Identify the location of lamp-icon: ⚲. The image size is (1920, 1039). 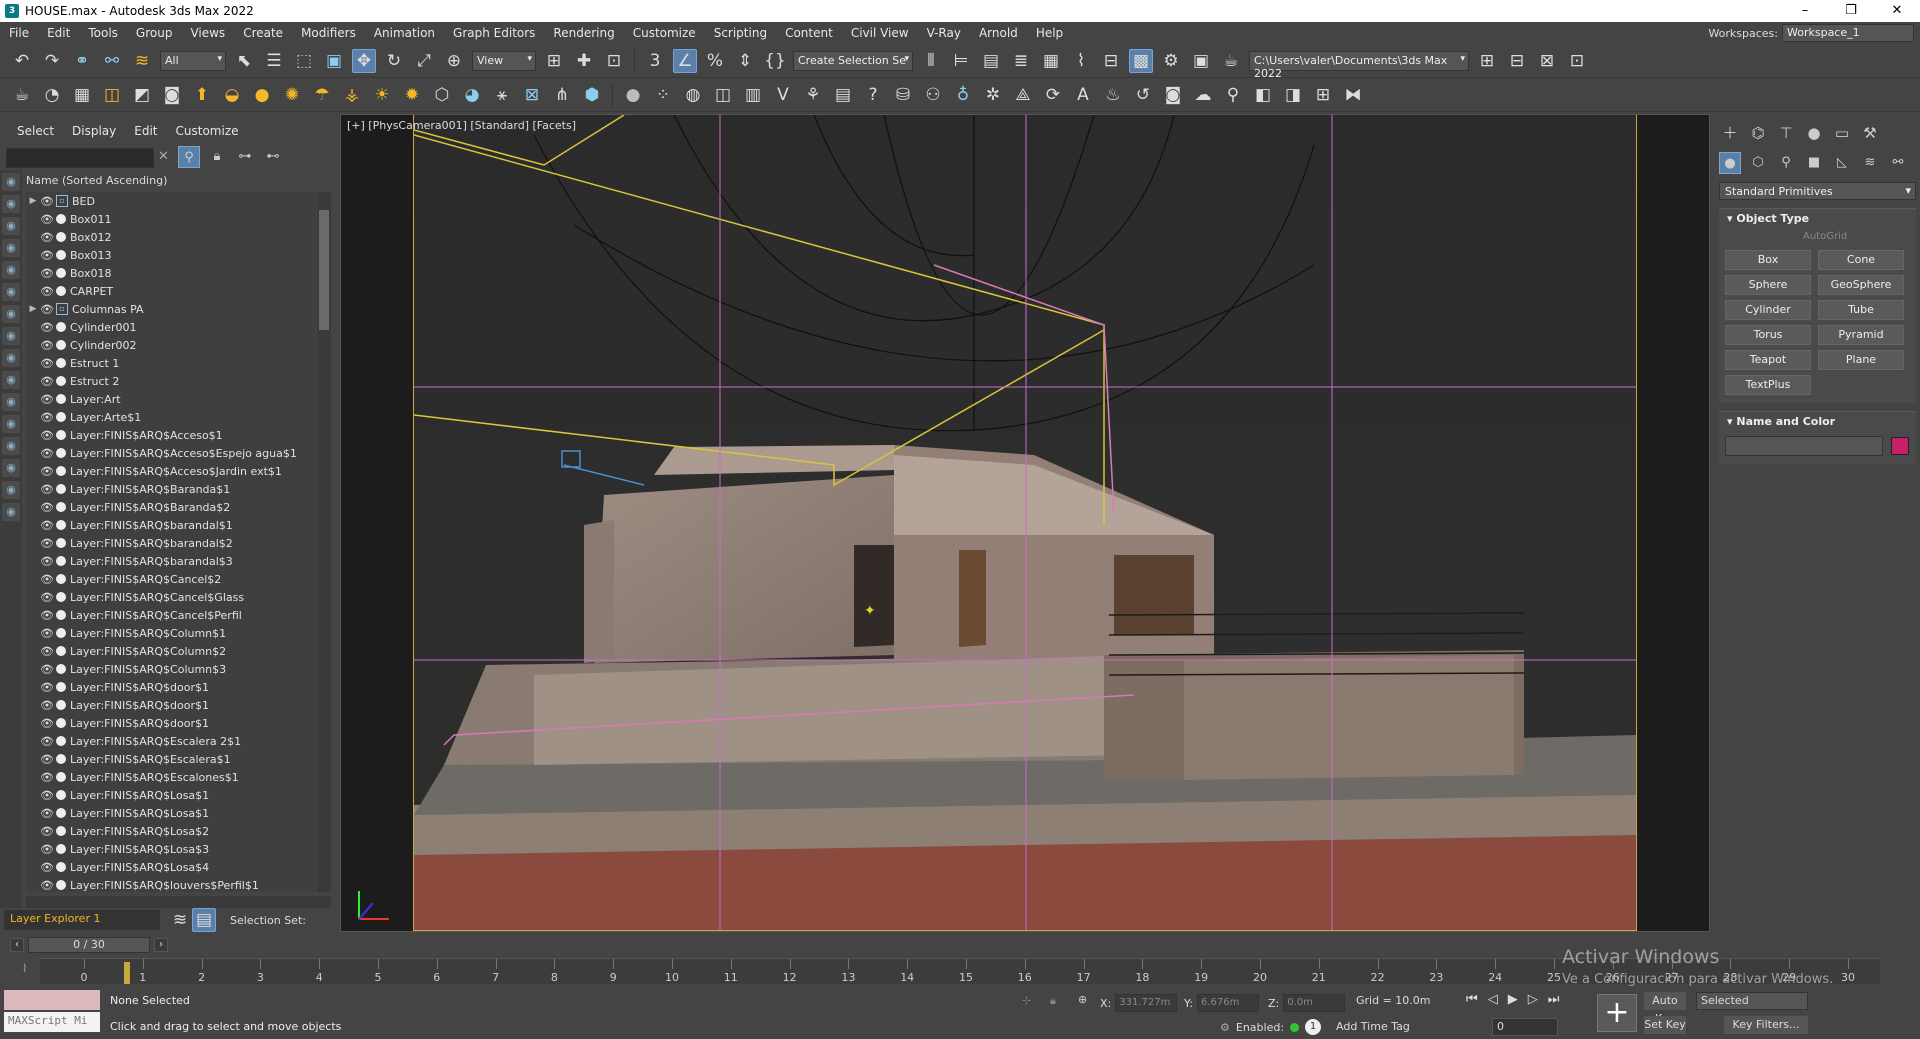
(1233, 95).